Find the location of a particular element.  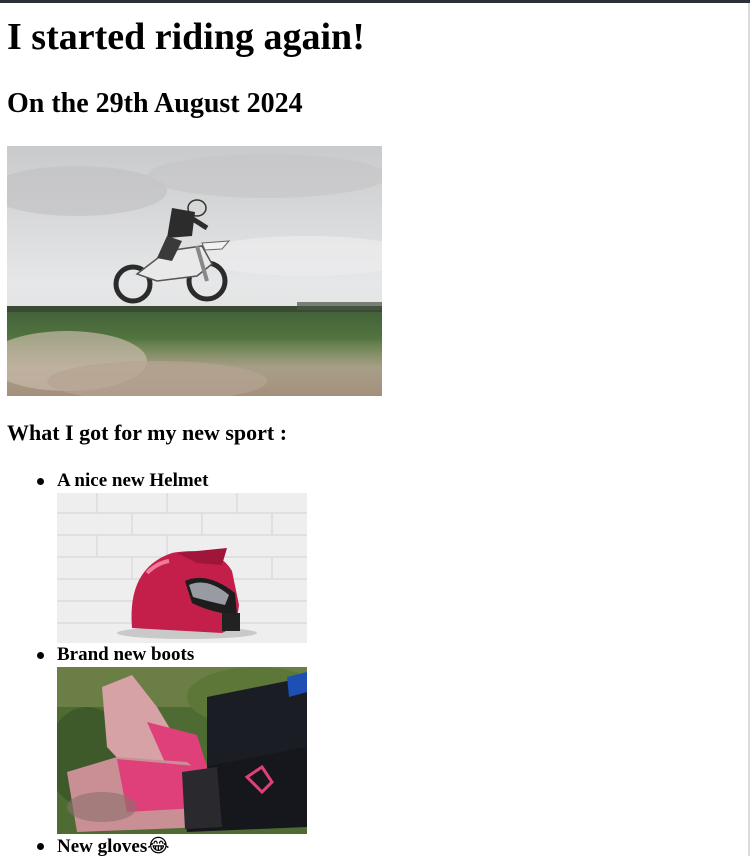

browser-top-bar is located at coordinates (375, 1).